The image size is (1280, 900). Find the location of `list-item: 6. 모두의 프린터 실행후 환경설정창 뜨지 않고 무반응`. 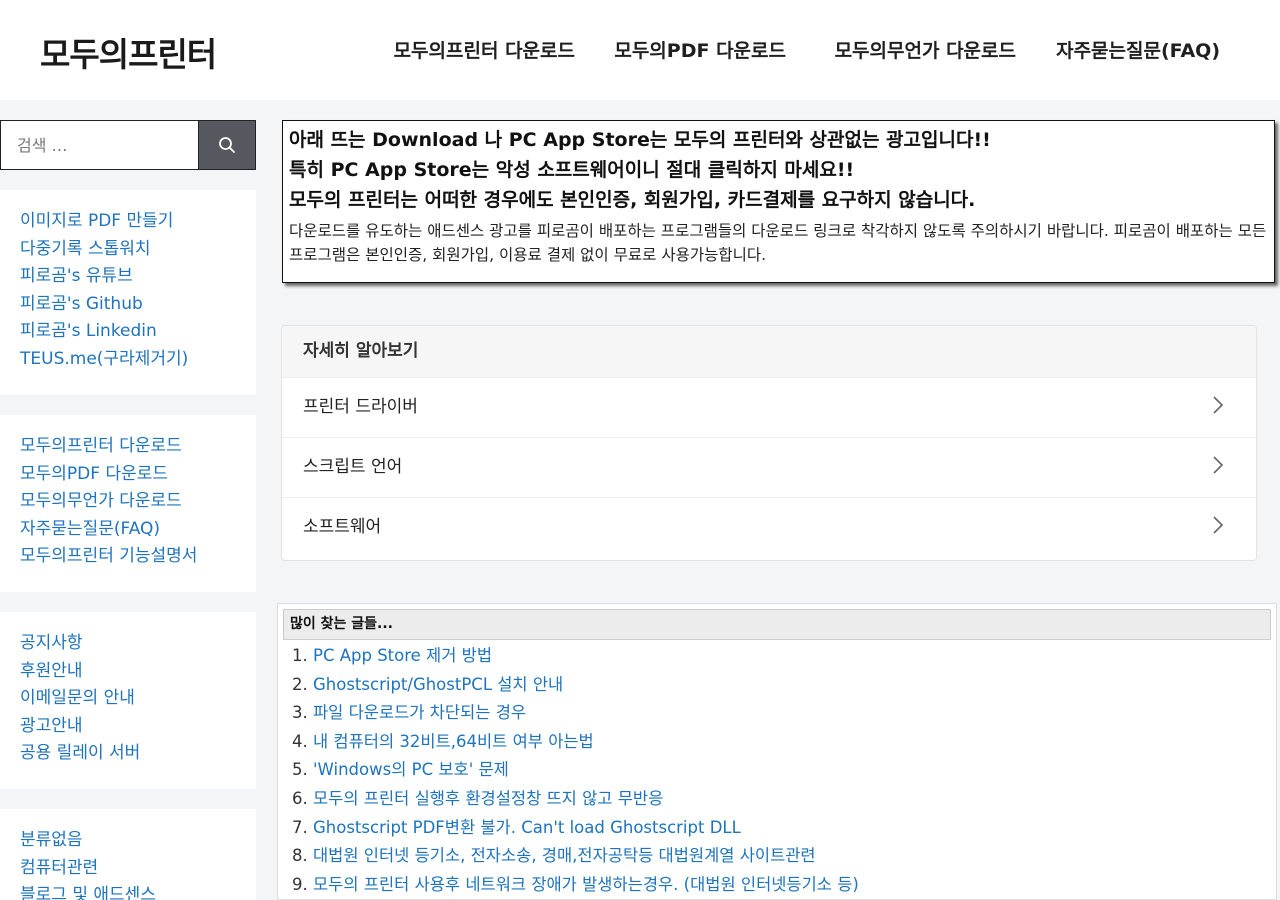

list-item: 6. 모두의 프린터 실행후 환경설정창 뜨지 않고 무반응 is located at coordinates (575, 799).